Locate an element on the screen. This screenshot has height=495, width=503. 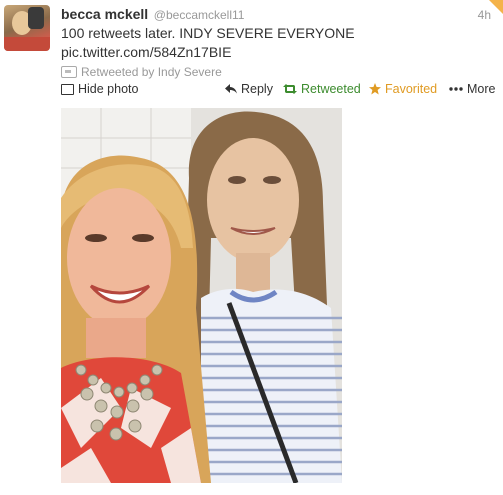
retweet-icon is located at coordinates (290, 89).